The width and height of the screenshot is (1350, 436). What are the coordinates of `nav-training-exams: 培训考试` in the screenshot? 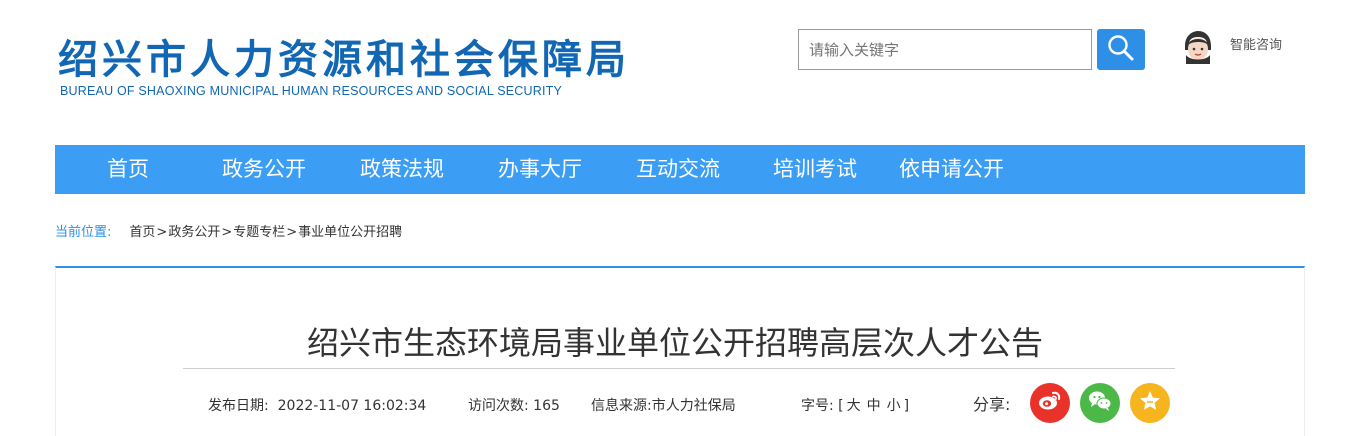 It's located at (815, 169).